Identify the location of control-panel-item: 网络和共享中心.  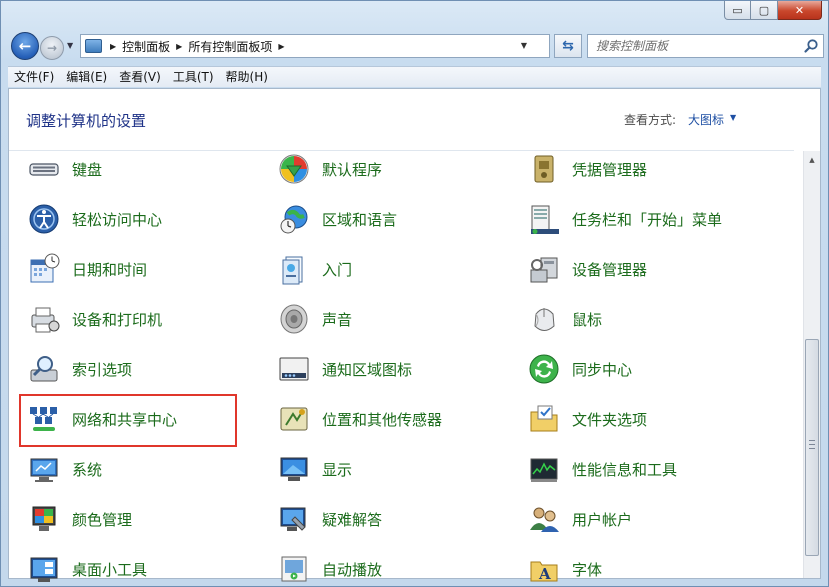
(102, 419).